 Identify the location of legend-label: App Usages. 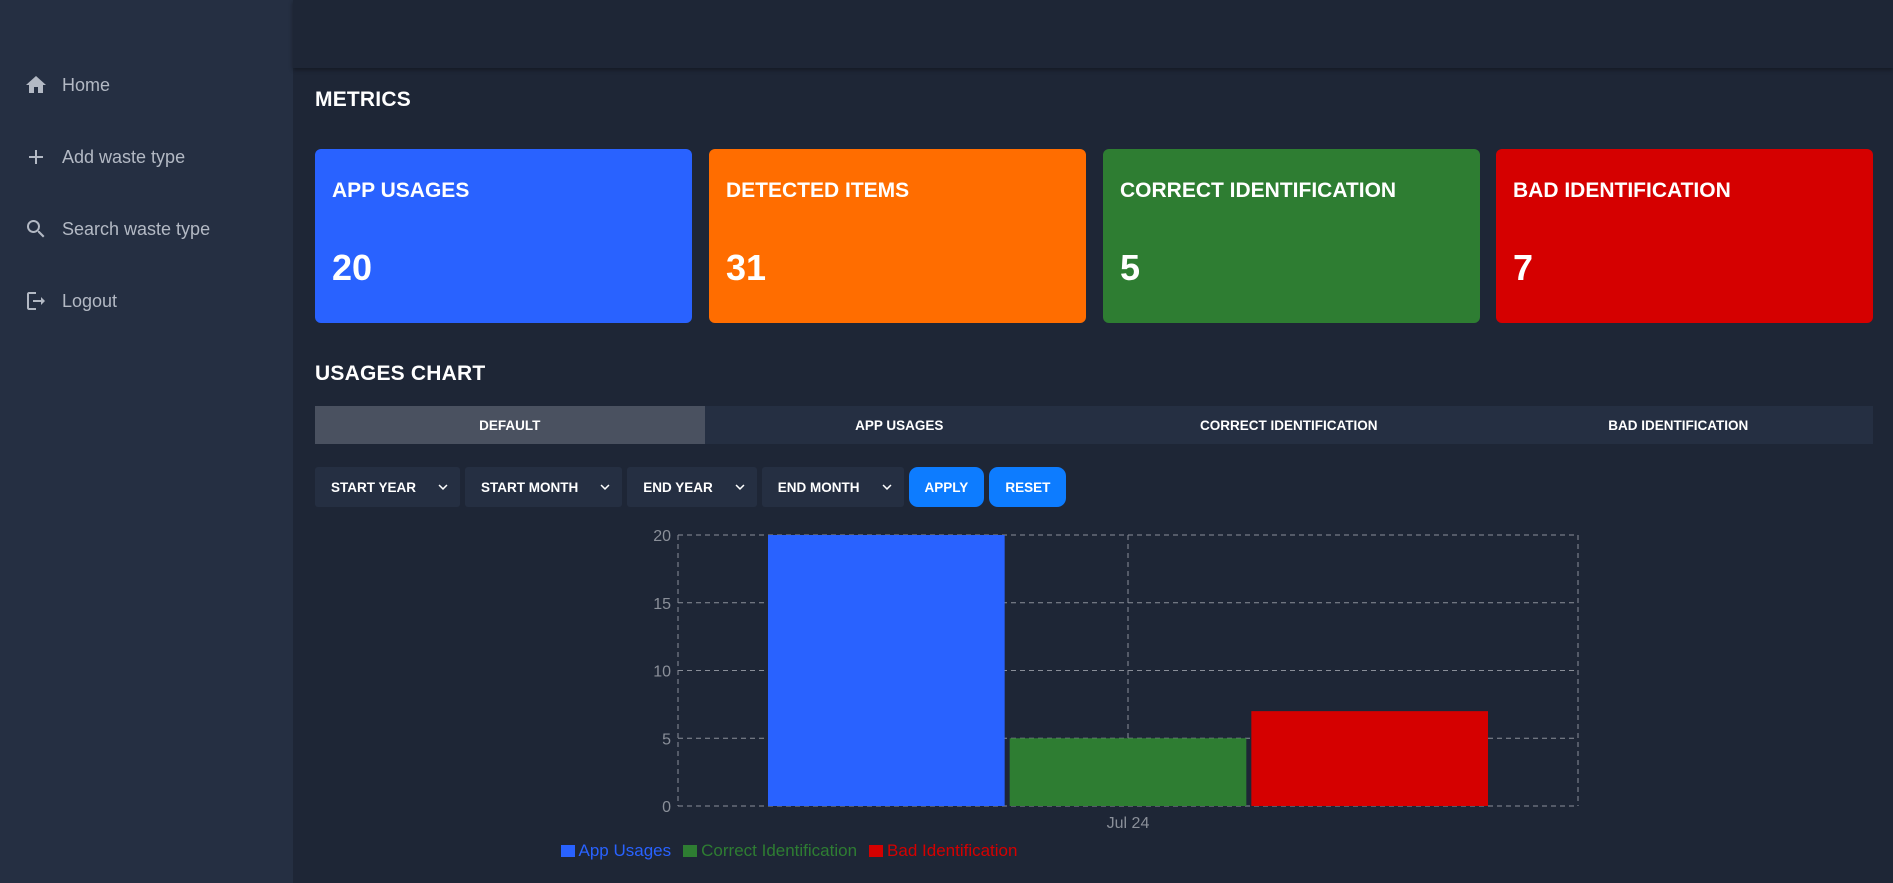
(625, 850).